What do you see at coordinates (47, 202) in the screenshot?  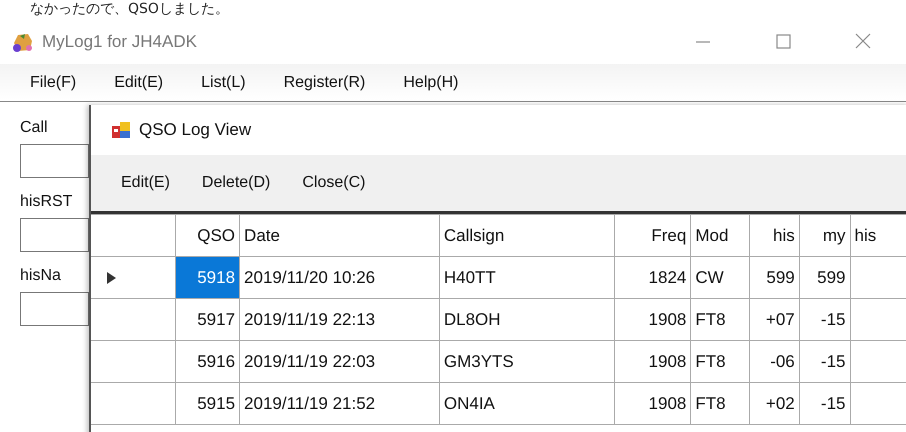 I see `field-label: hisRST` at bounding box center [47, 202].